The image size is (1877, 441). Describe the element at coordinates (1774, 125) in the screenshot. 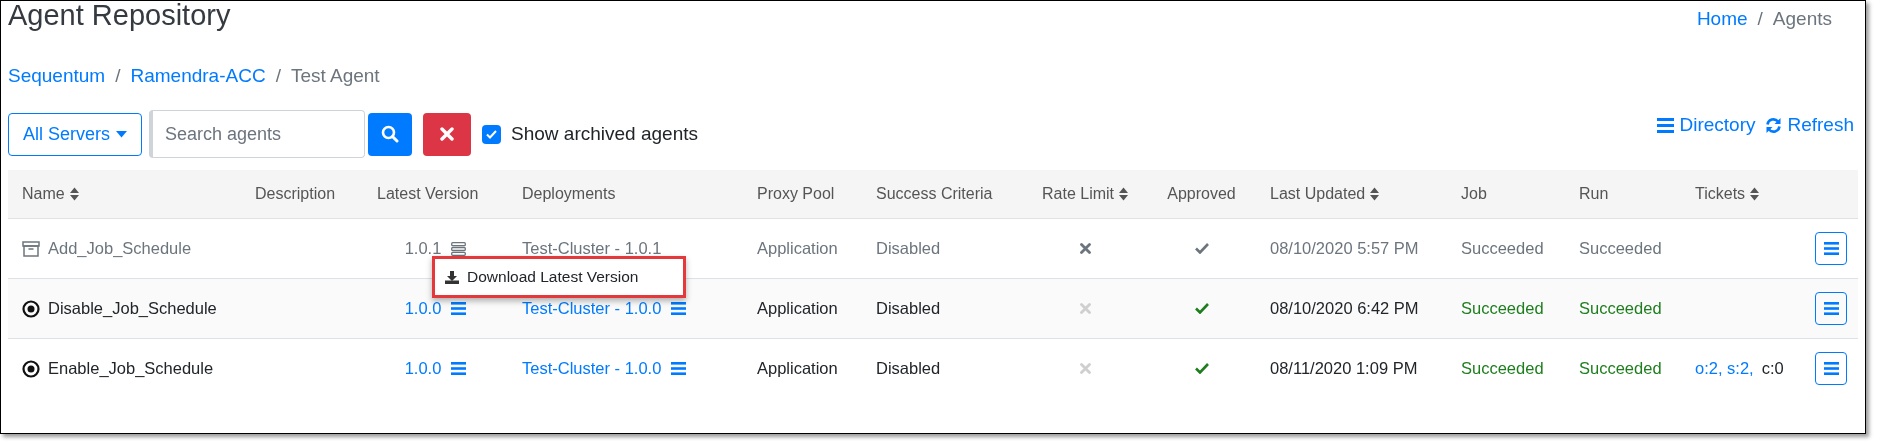

I see `refresh-icon` at that location.